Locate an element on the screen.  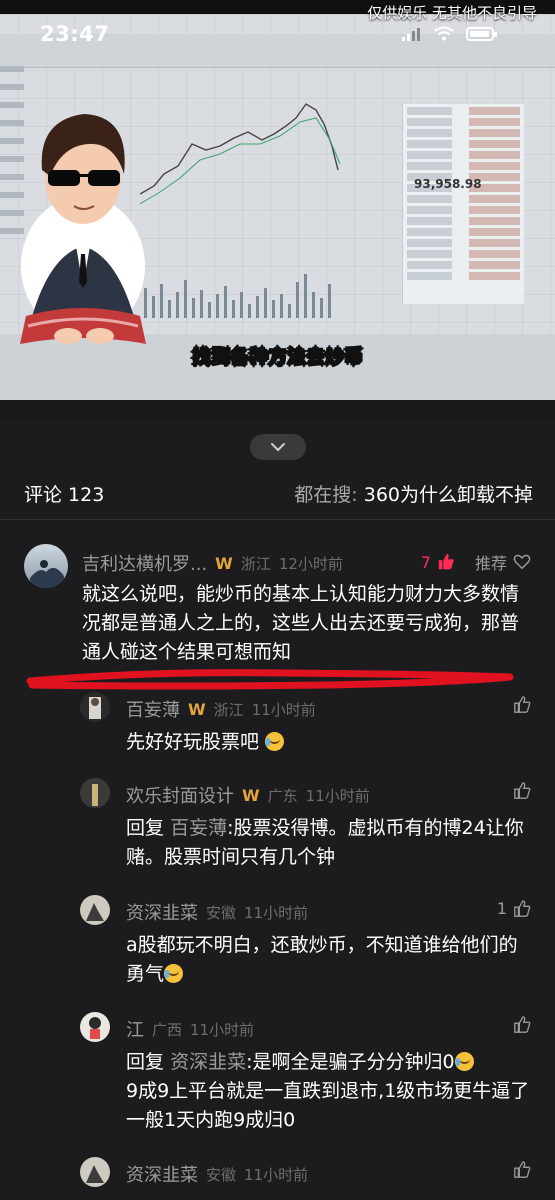
comment-region: 广东 is located at coordinates (282, 795).